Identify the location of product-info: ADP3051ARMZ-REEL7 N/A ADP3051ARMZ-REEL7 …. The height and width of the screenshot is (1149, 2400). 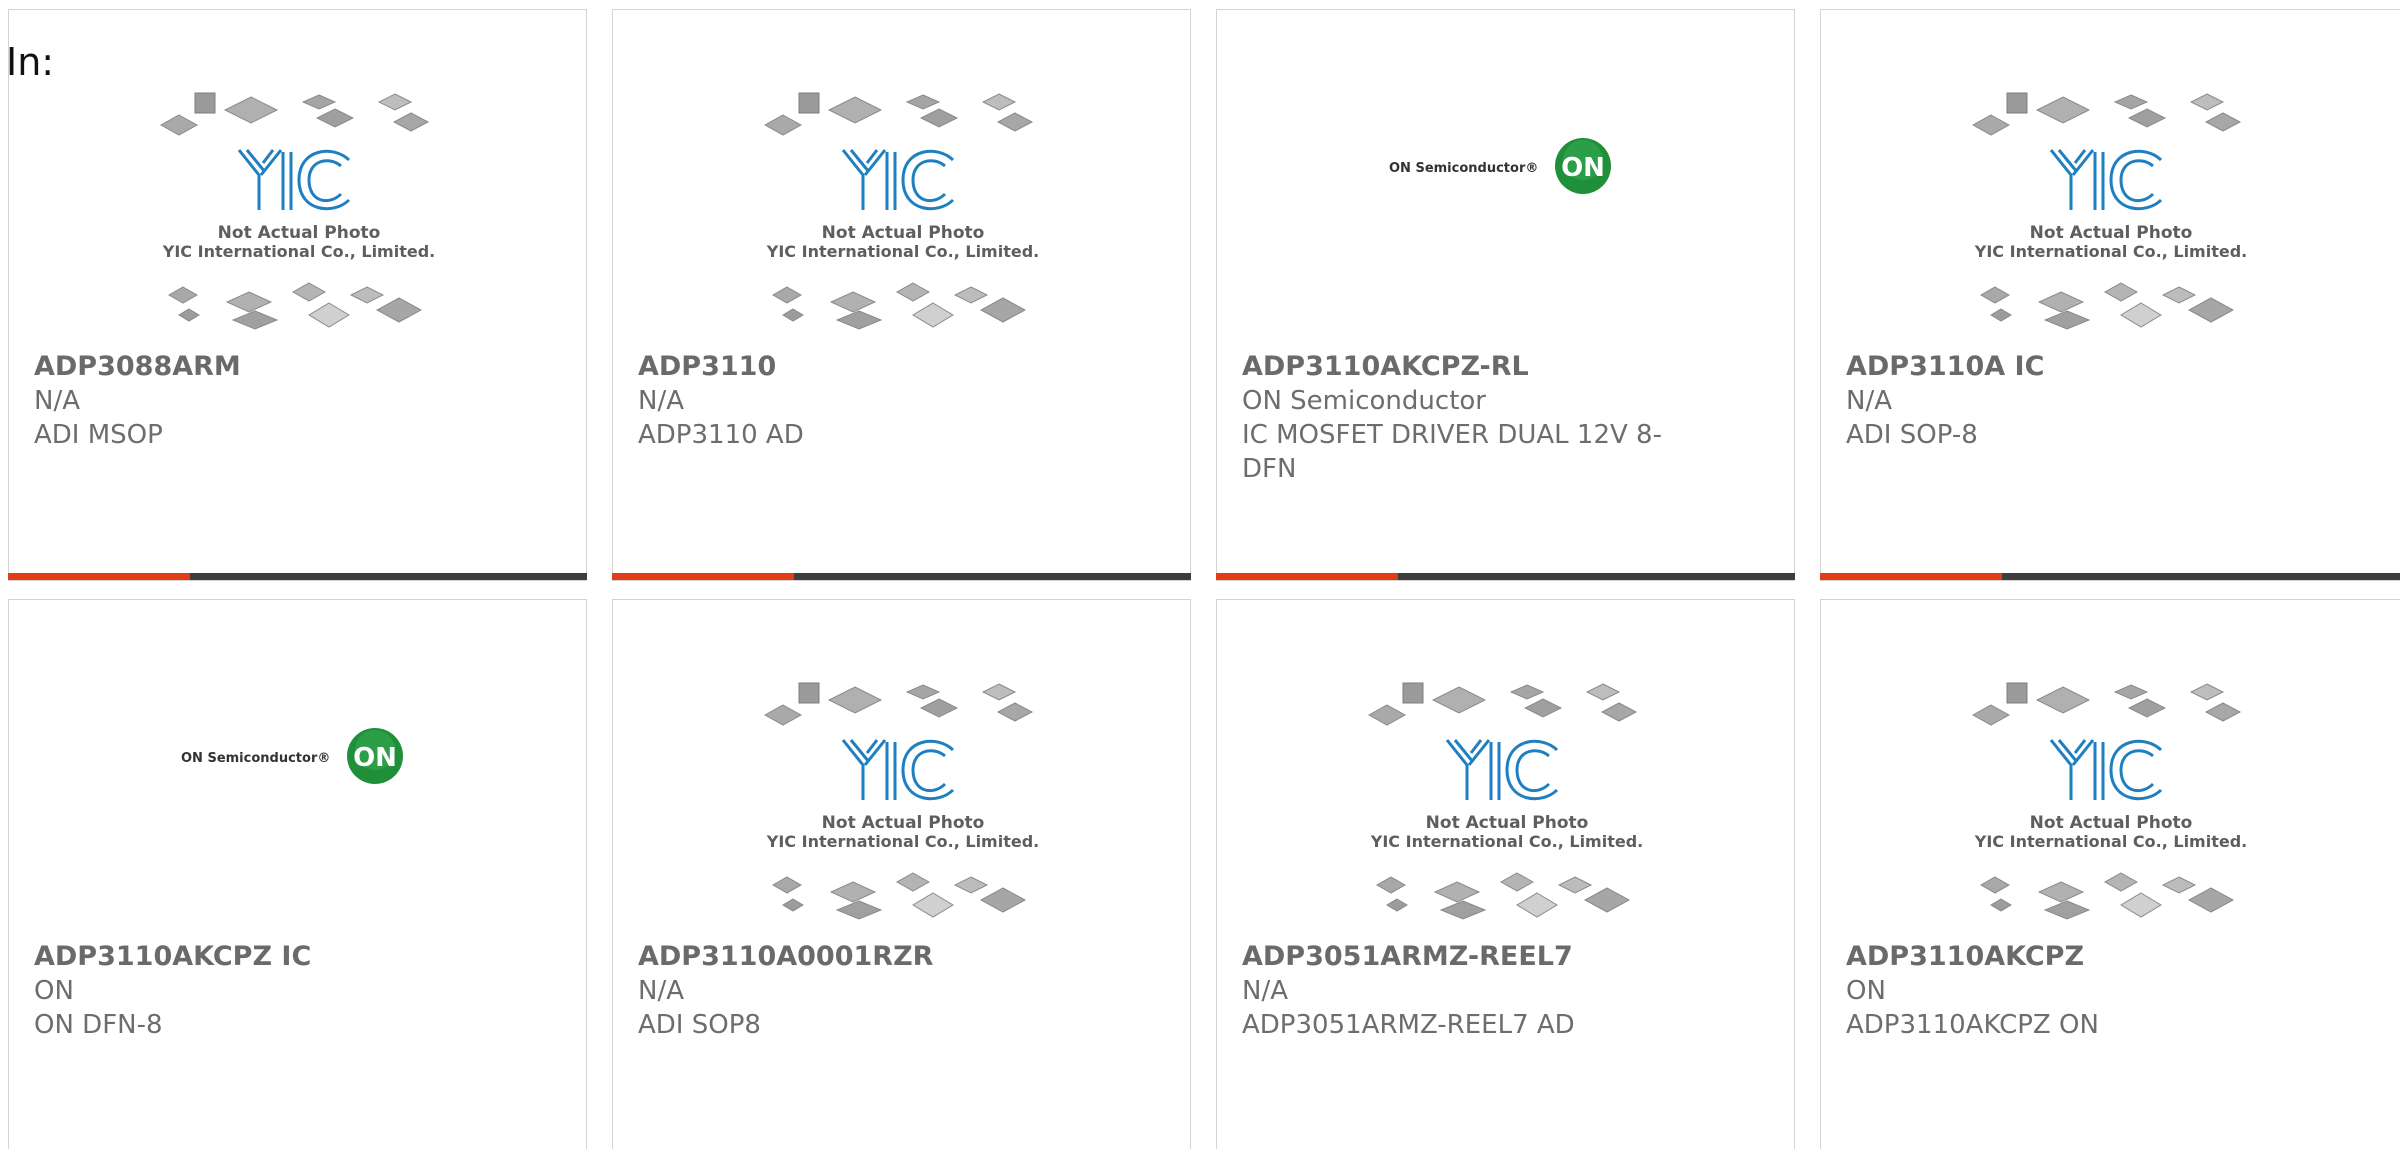
(1452, 991).